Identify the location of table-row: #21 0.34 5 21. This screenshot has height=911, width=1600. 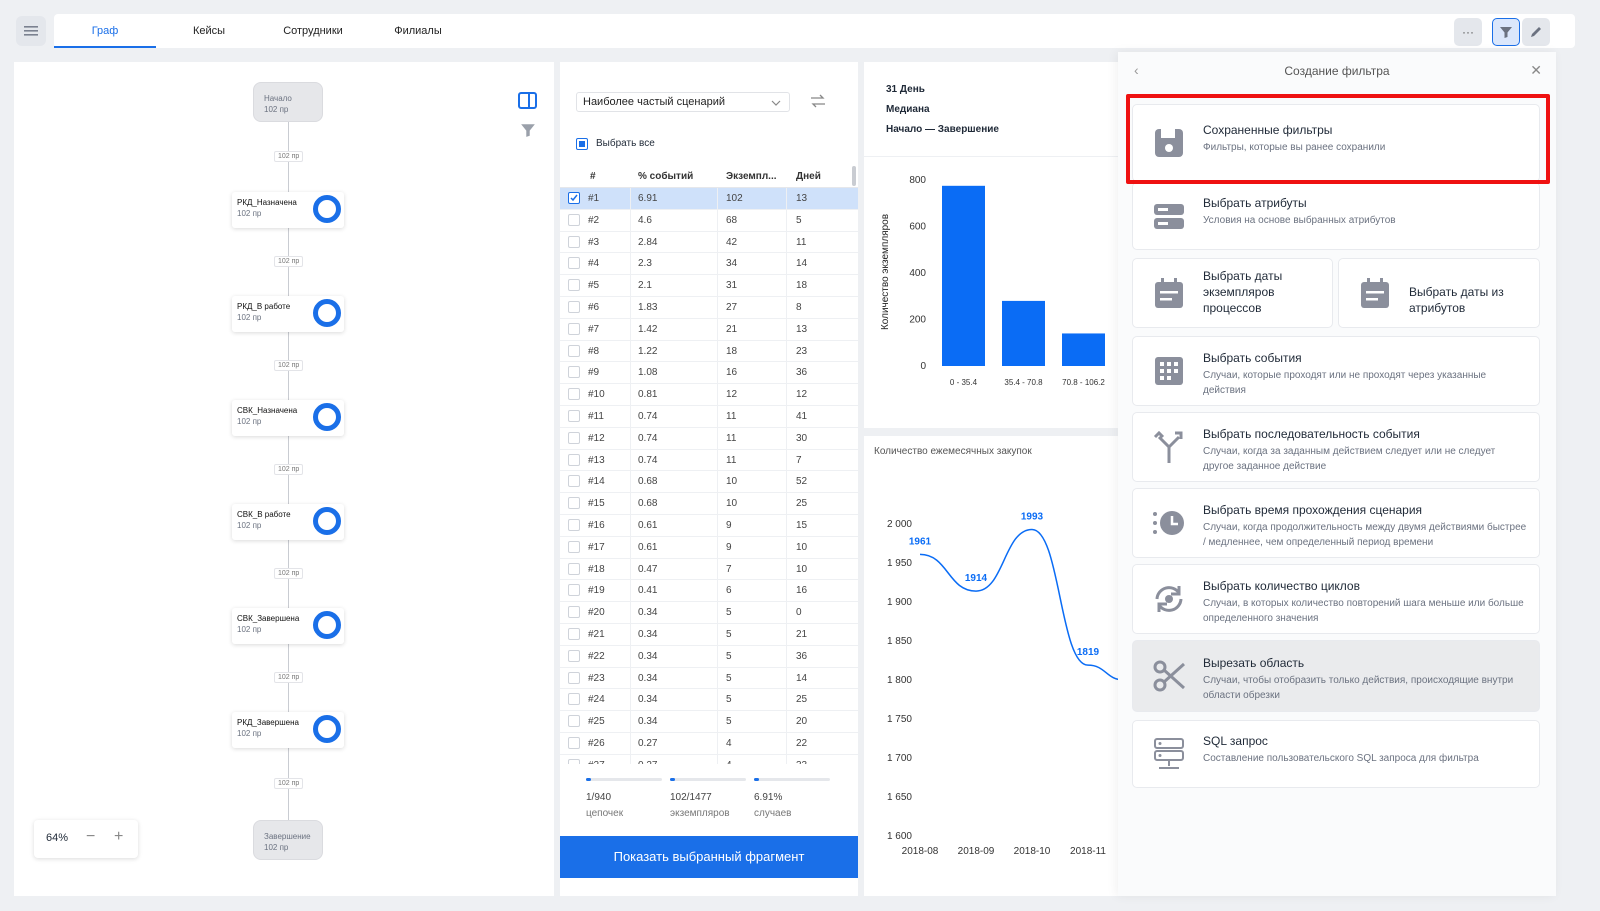
(709, 635).